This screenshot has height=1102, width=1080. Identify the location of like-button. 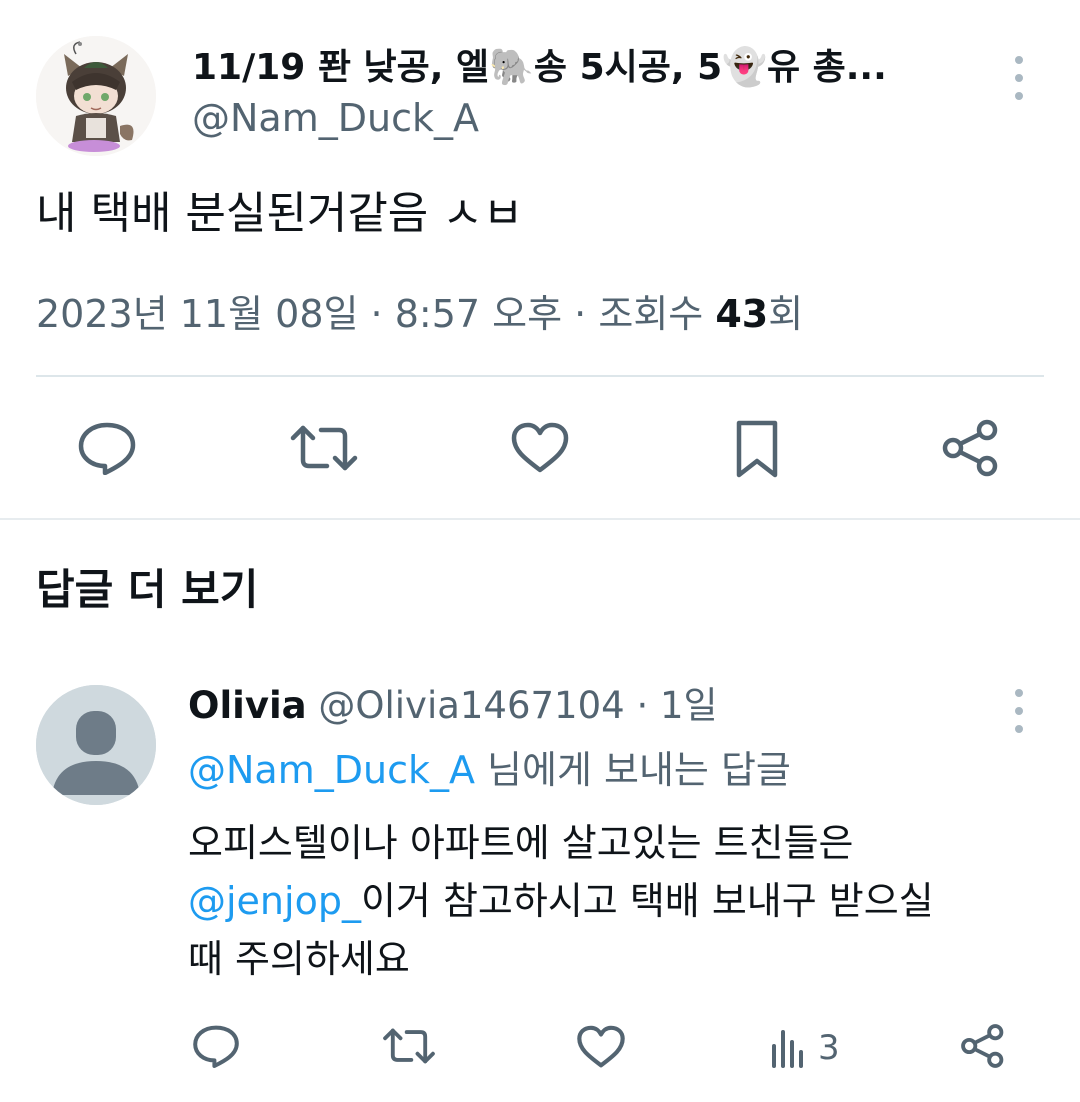
(540, 448).